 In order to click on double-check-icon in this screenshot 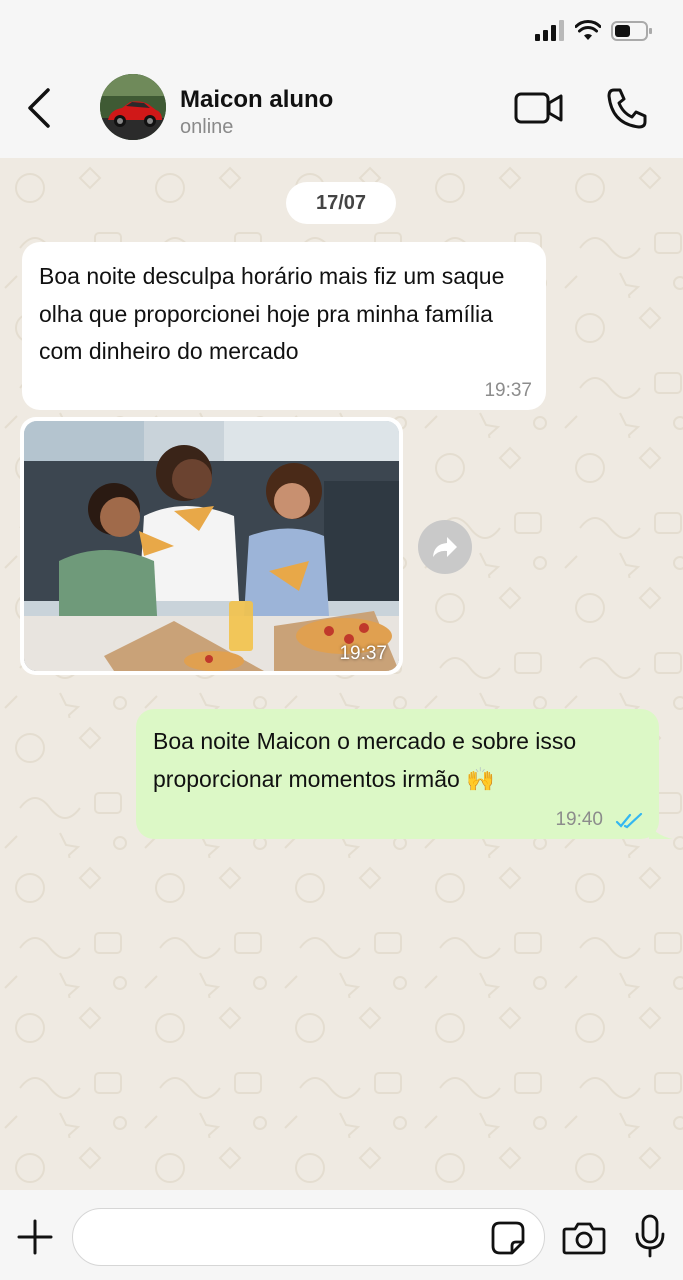, I will do `click(629, 821)`.